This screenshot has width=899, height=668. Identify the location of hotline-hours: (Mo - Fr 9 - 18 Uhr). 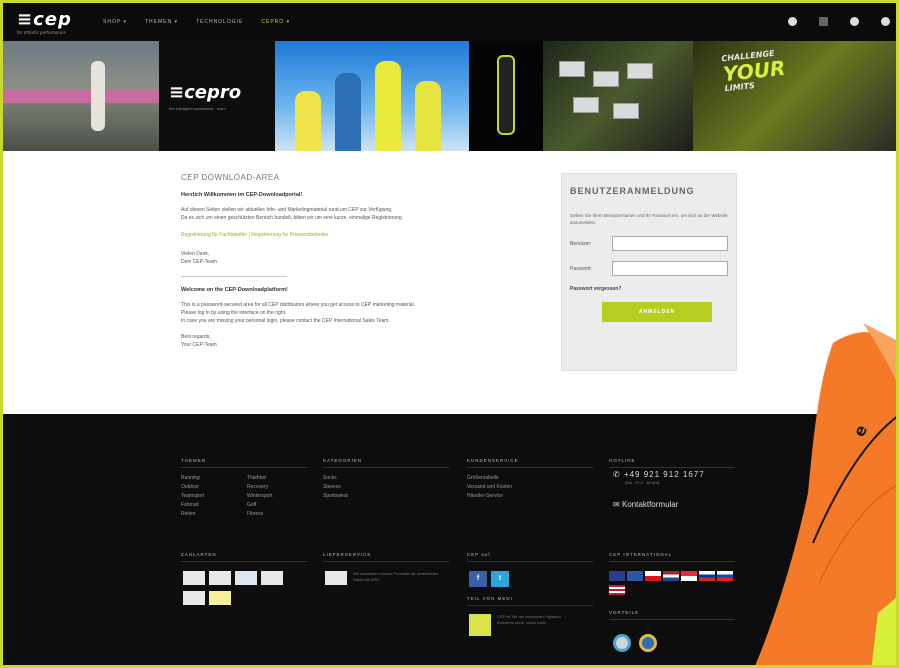
(642, 482).